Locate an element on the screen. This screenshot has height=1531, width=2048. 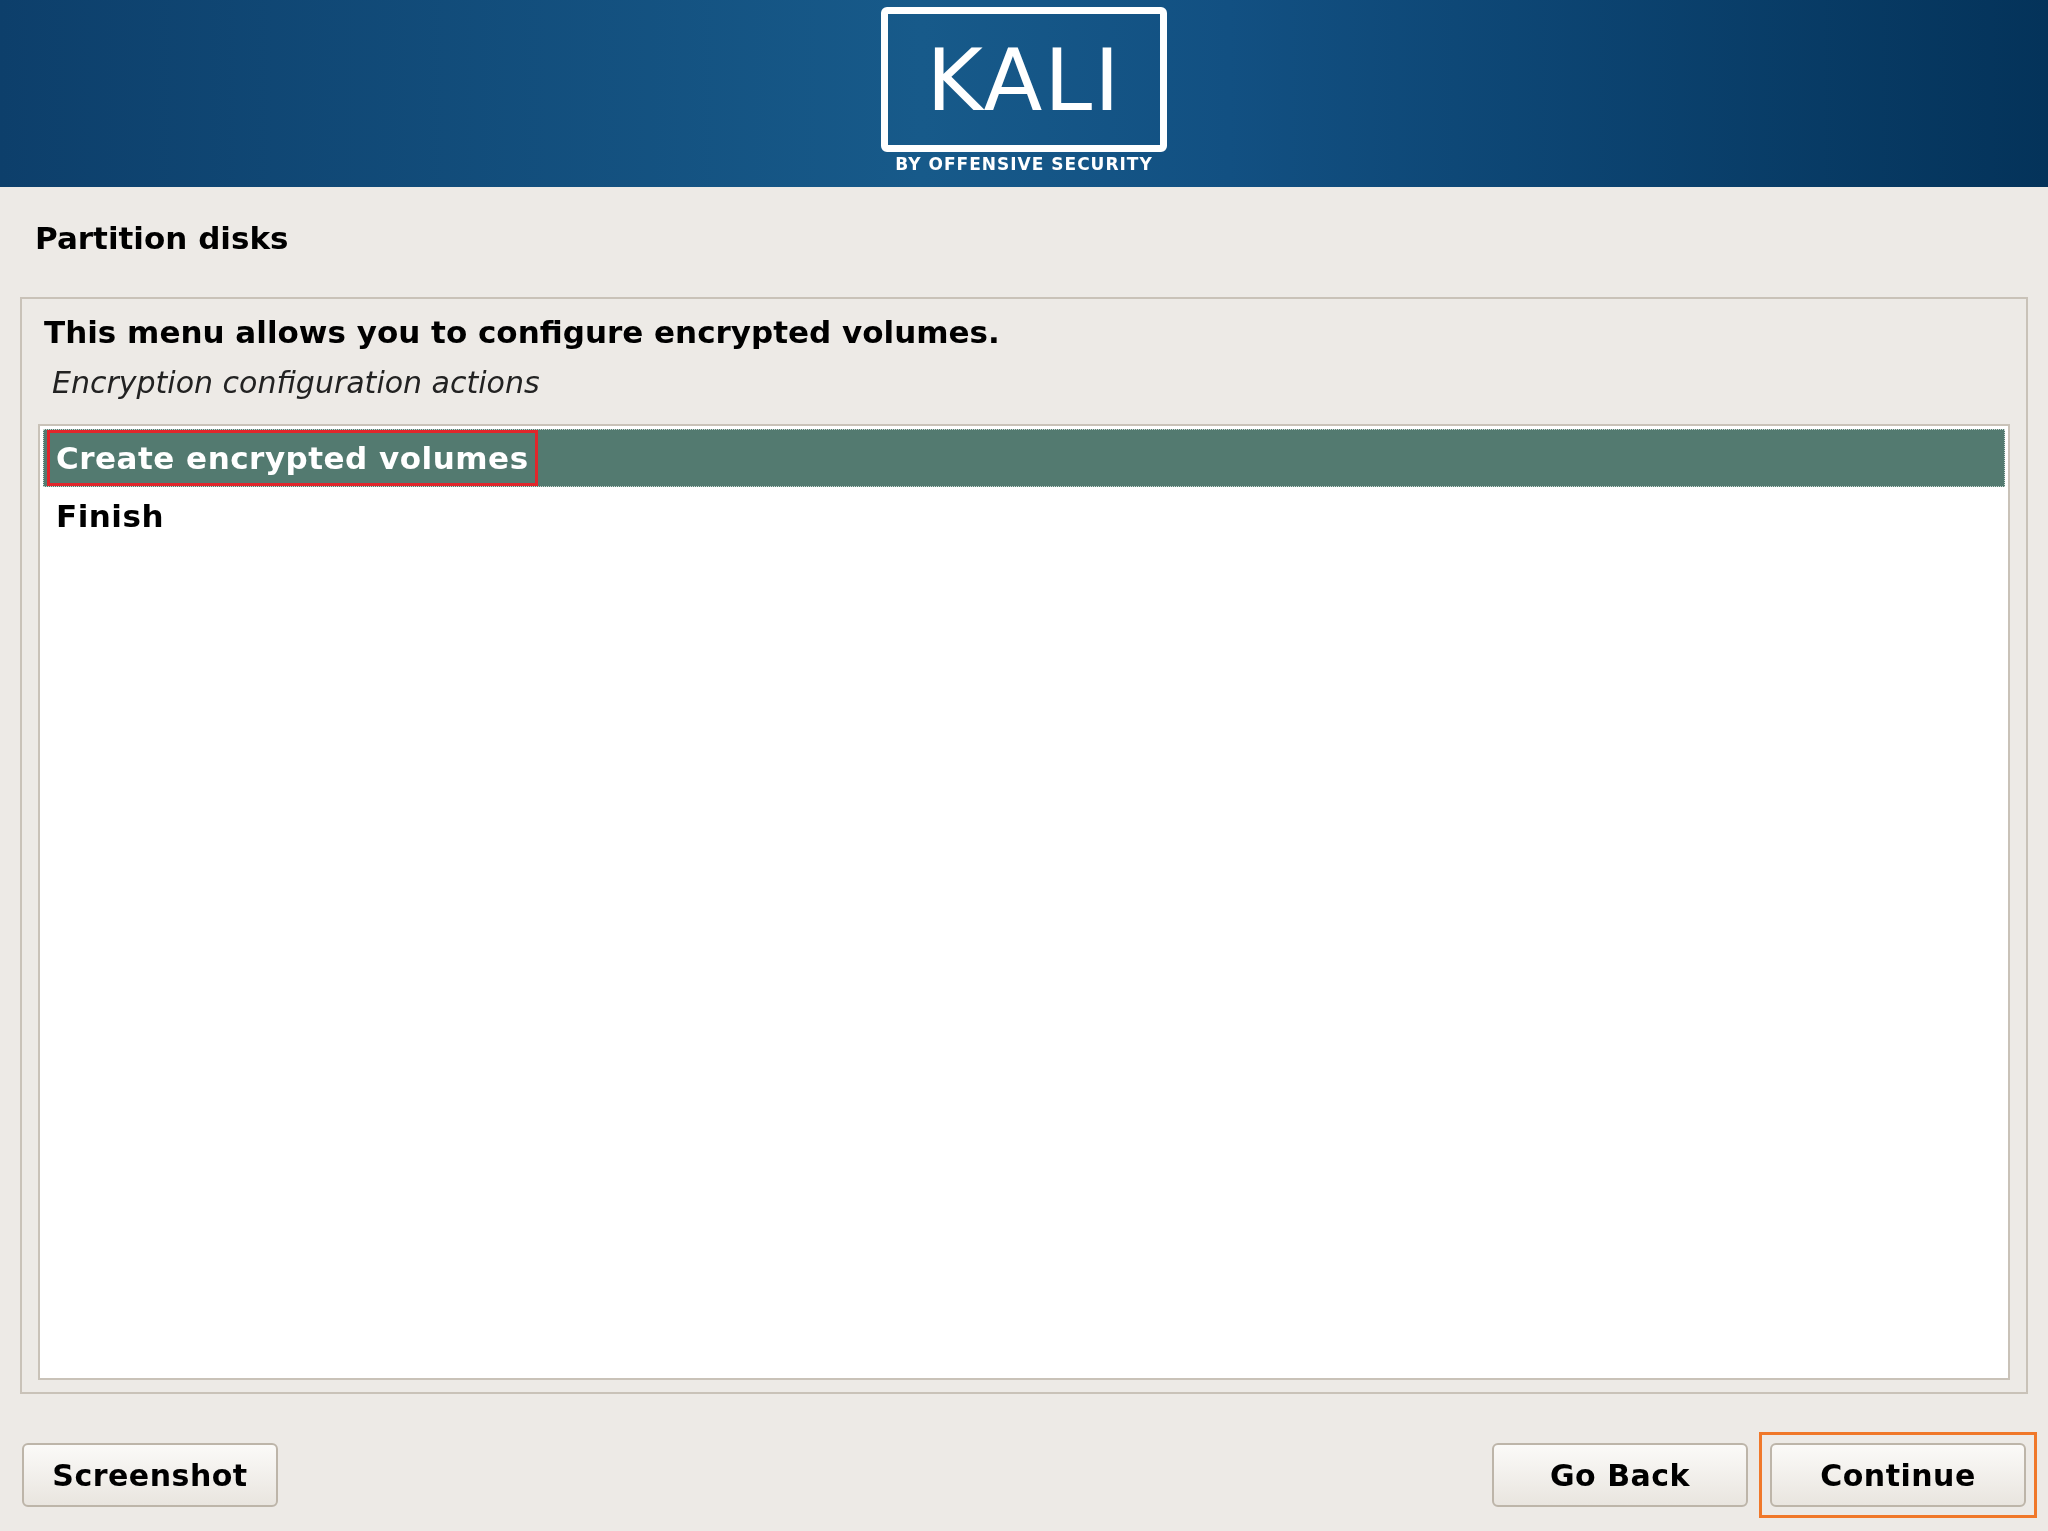
panel-heading: This menu allows you to configure encrypted volumes. is located at coordinates (522, 332).